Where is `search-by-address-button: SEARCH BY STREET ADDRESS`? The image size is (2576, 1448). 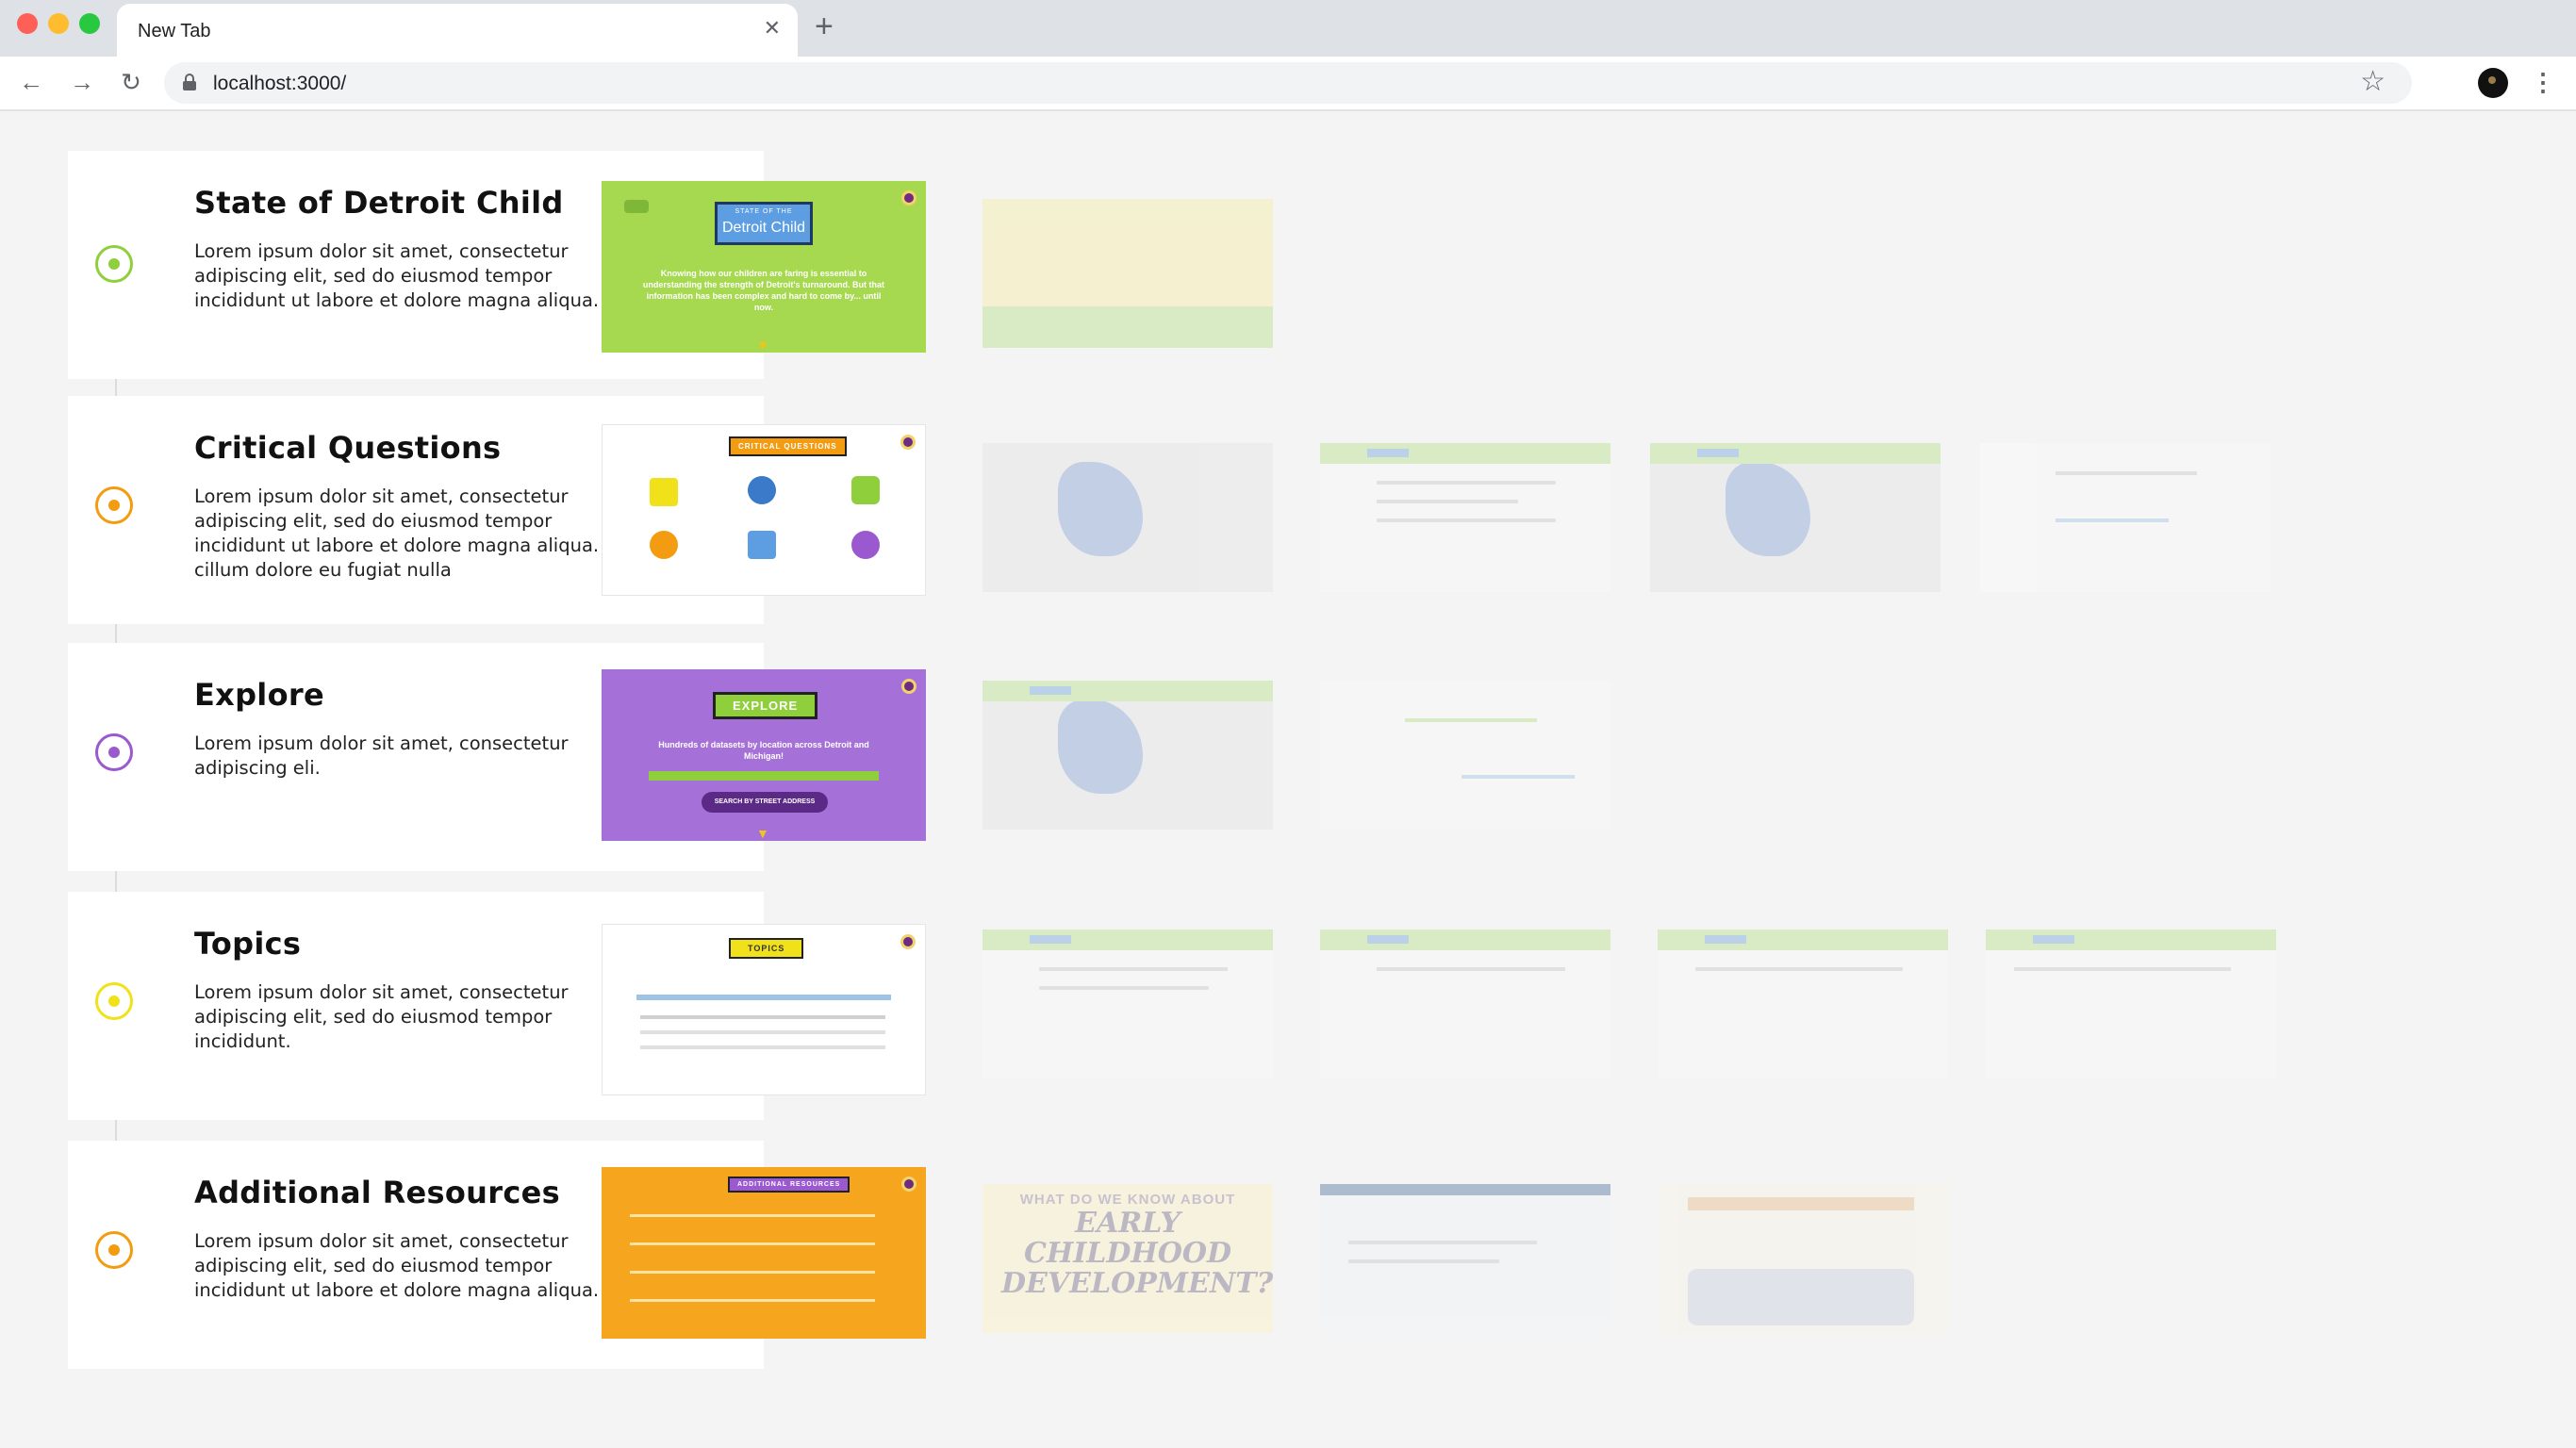
search-by-address-button: SEARCH BY STREET ADDRESS is located at coordinates (765, 802).